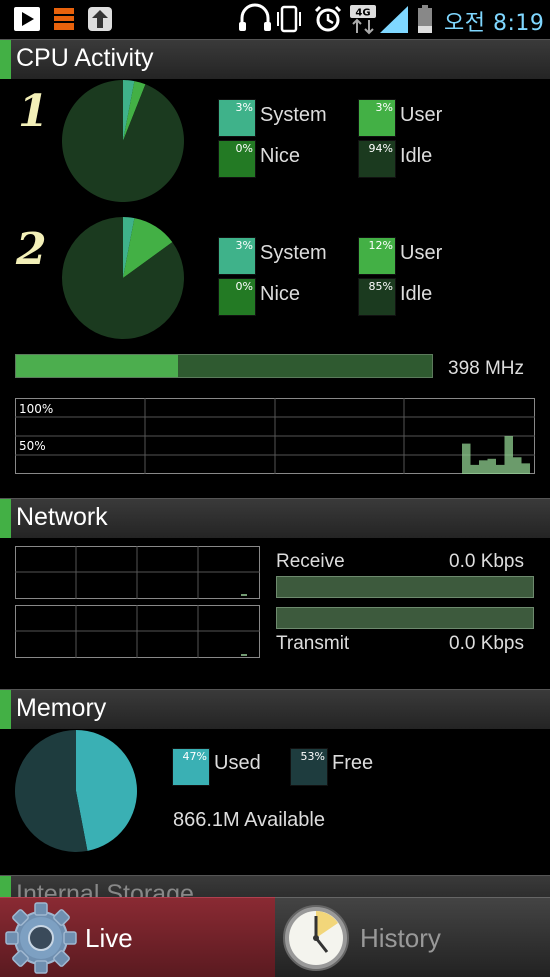  I want to click on network-transmit-graph, so click(137, 631).